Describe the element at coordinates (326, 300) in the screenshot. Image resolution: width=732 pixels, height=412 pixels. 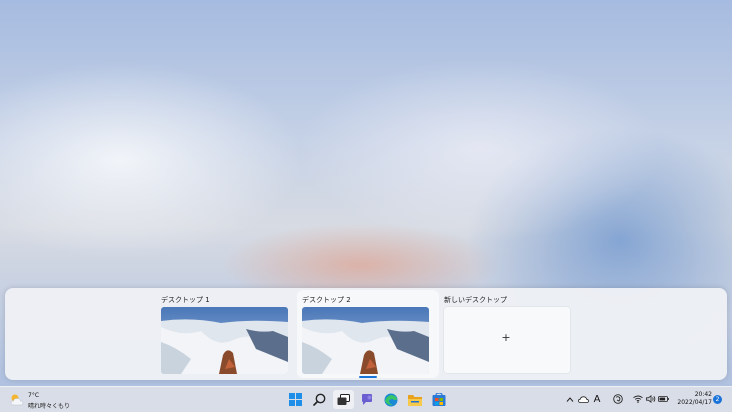
I see `desktop-2-label: デスクトップ 2` at that location.